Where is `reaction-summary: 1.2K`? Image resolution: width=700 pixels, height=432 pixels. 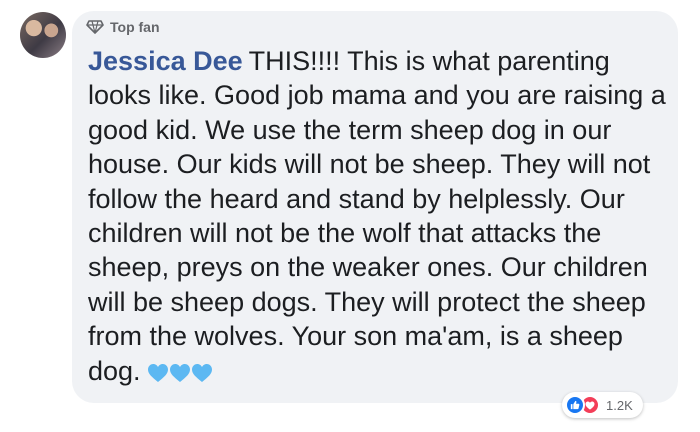 reaction-summary: 1.2K is located at coordinates (602, 405).